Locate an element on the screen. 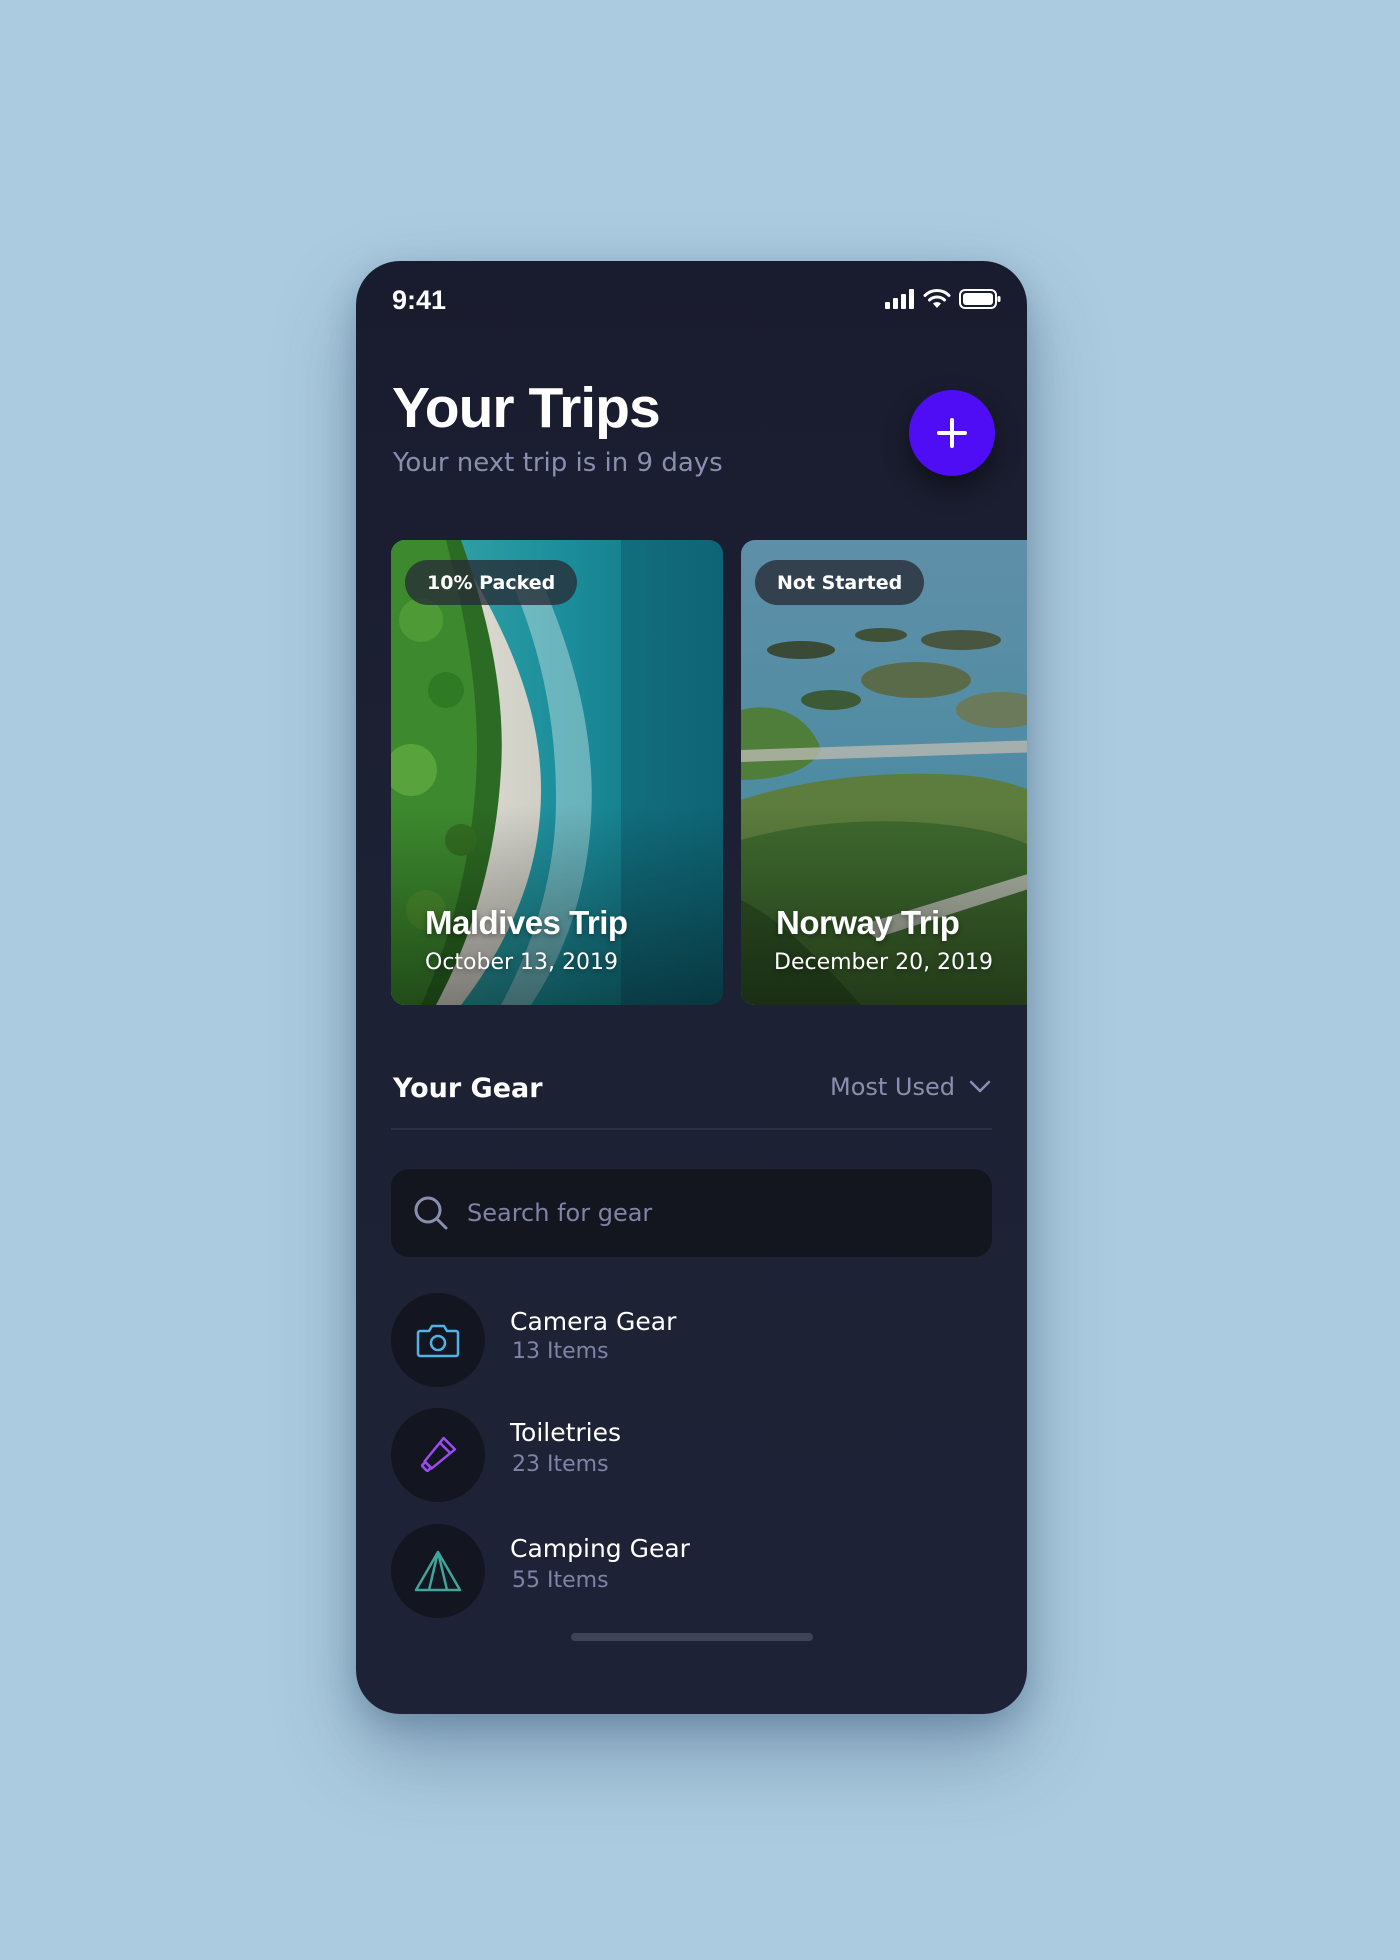 The image size is (1400, 1960). trip-date: December 20, 2019 is located at coordinates (884, 962).